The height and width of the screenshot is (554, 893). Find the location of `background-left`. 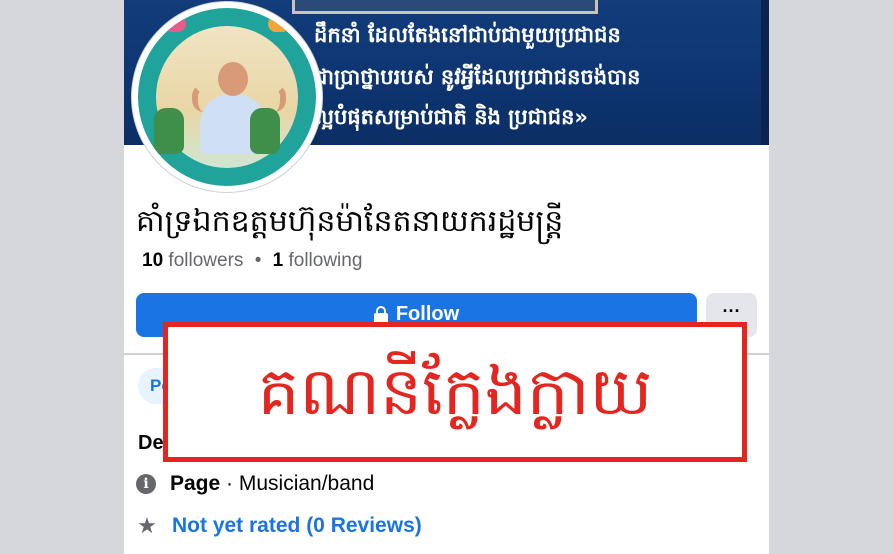

background-left is located at coordinates (62, 277).